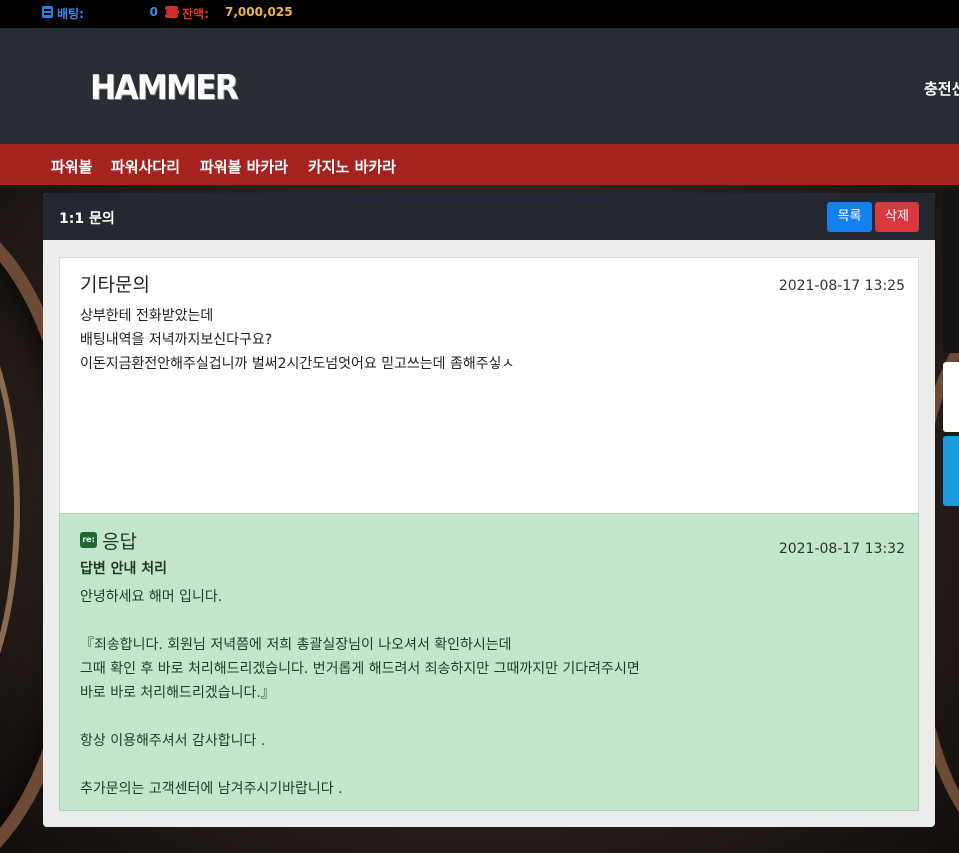  Describe the element at coordinates (296, 645) in the screenshot. I see `answer-line: 『죄송합니다. 회원님 저녁쯤에 저희 총괄실장님이 나오셔서 확인하시는데` at that location.